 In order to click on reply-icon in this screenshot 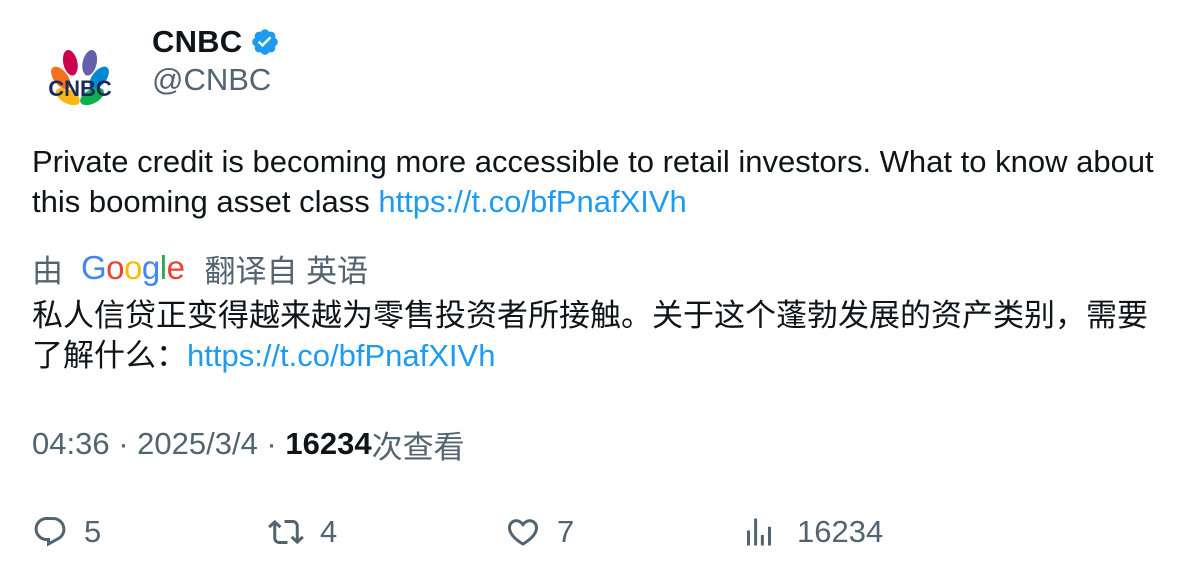, I will do `click(50, 532)`.